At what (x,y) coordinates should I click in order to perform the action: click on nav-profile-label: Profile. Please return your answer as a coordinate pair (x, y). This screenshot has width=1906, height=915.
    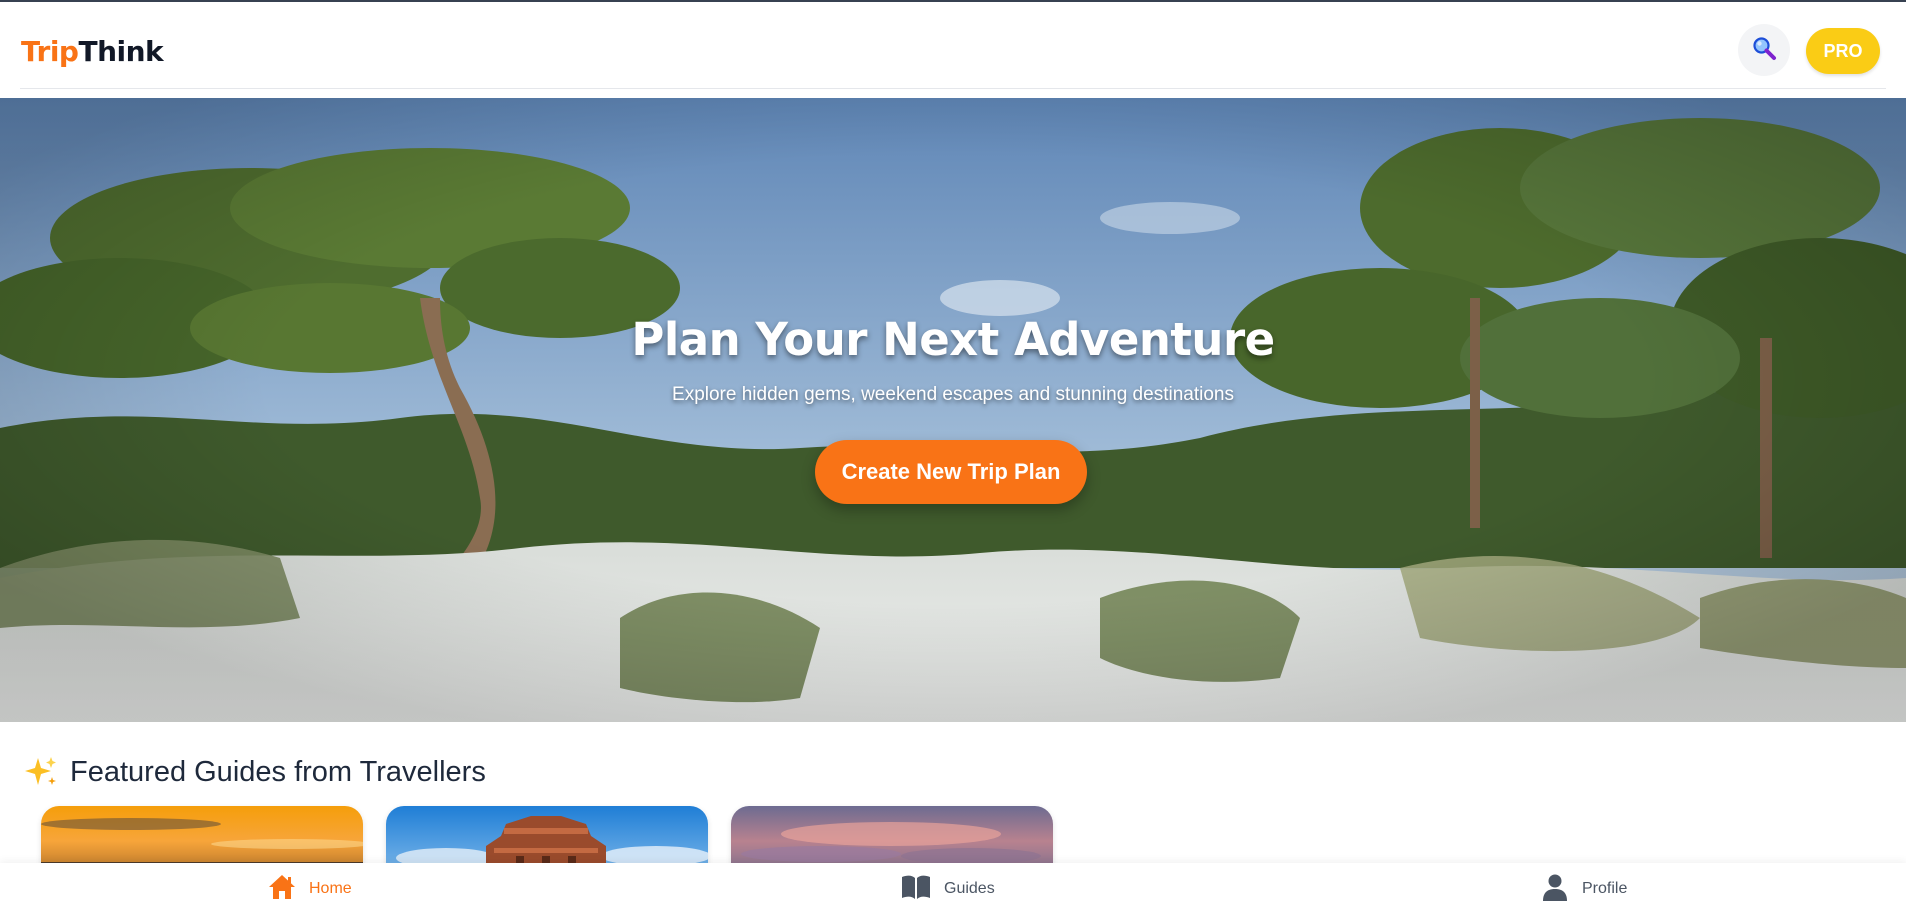
    Looking at the image, I should click on (1605, 888).